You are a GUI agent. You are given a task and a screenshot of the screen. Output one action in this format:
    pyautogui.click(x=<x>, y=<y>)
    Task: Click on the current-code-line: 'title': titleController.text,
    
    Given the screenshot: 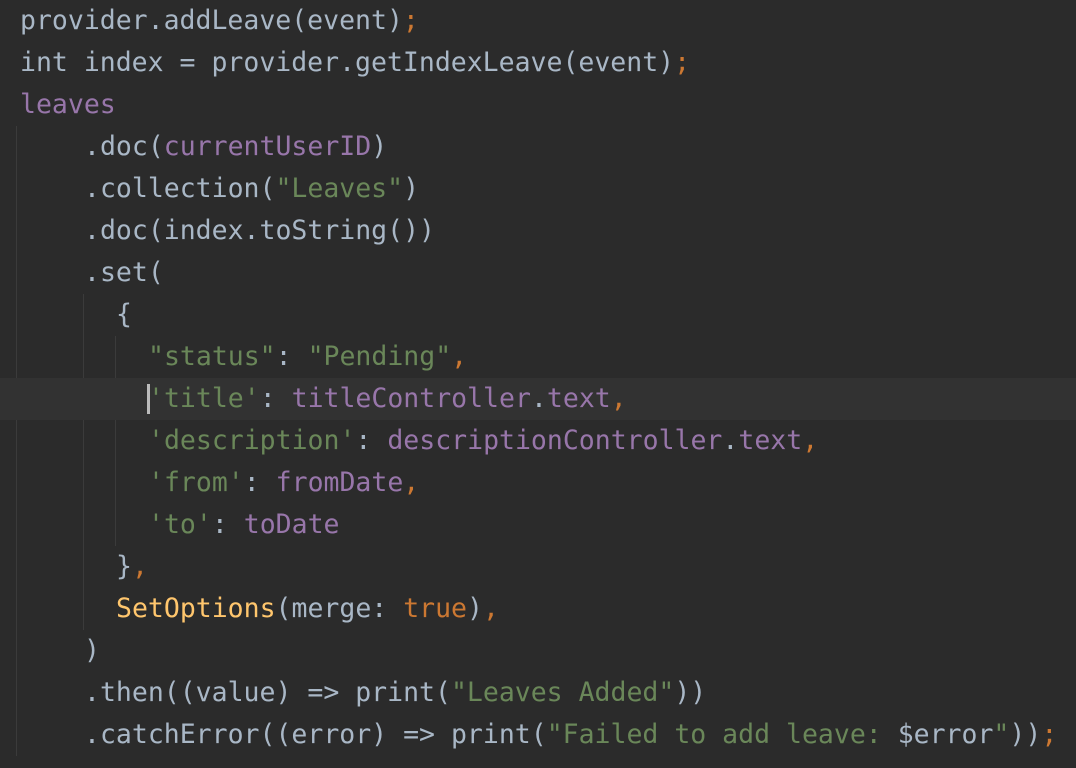 What is the action you would take?
    pyautogui.click(x=538, y=399)
    